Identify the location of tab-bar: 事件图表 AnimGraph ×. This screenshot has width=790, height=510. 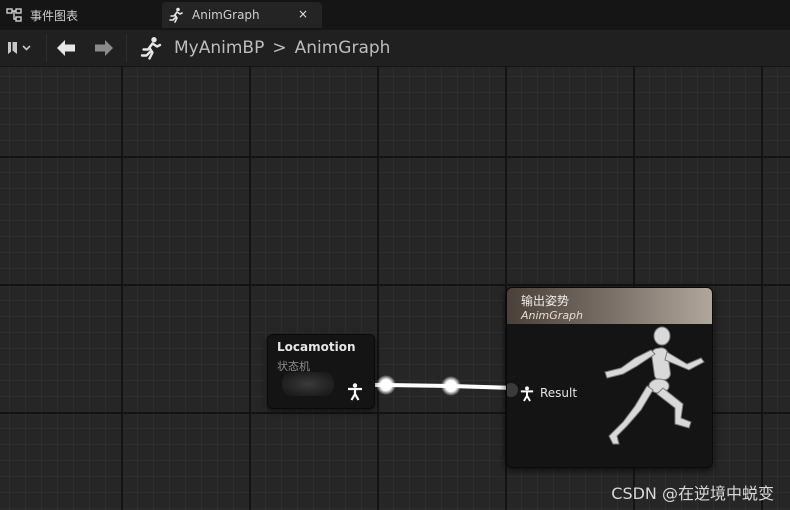
(395, 15).